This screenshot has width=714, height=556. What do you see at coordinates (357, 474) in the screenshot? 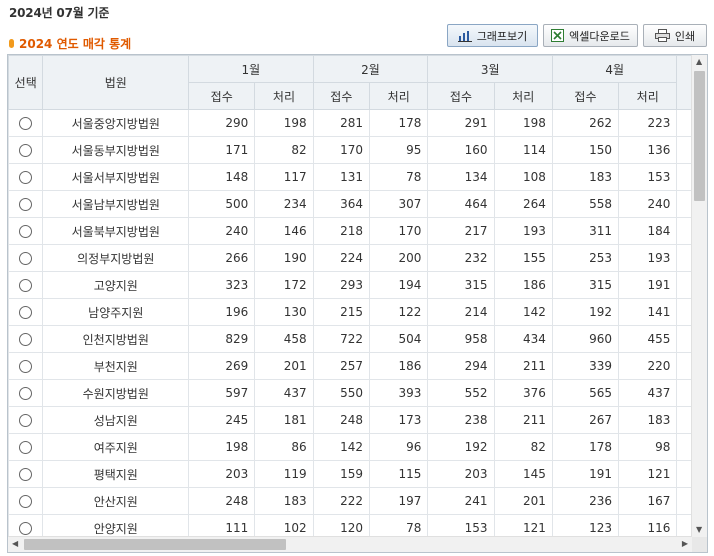
I see `table-row: 평택지원 203 119 159 115 203 145 191 121` at bounding box center [357, 474].